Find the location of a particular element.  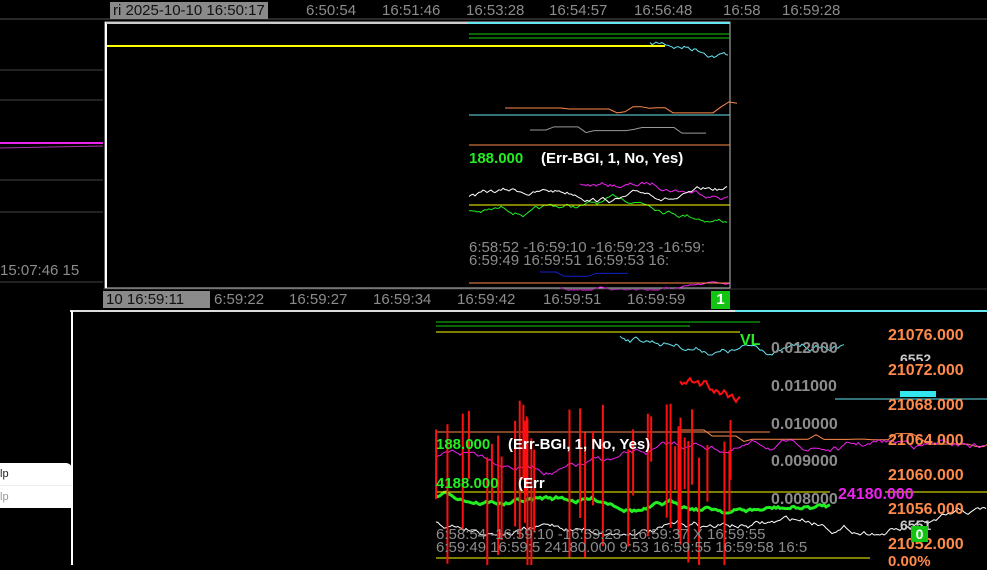

upper-axis-tick: 16:59:34 is located at coordinates (402, 299).